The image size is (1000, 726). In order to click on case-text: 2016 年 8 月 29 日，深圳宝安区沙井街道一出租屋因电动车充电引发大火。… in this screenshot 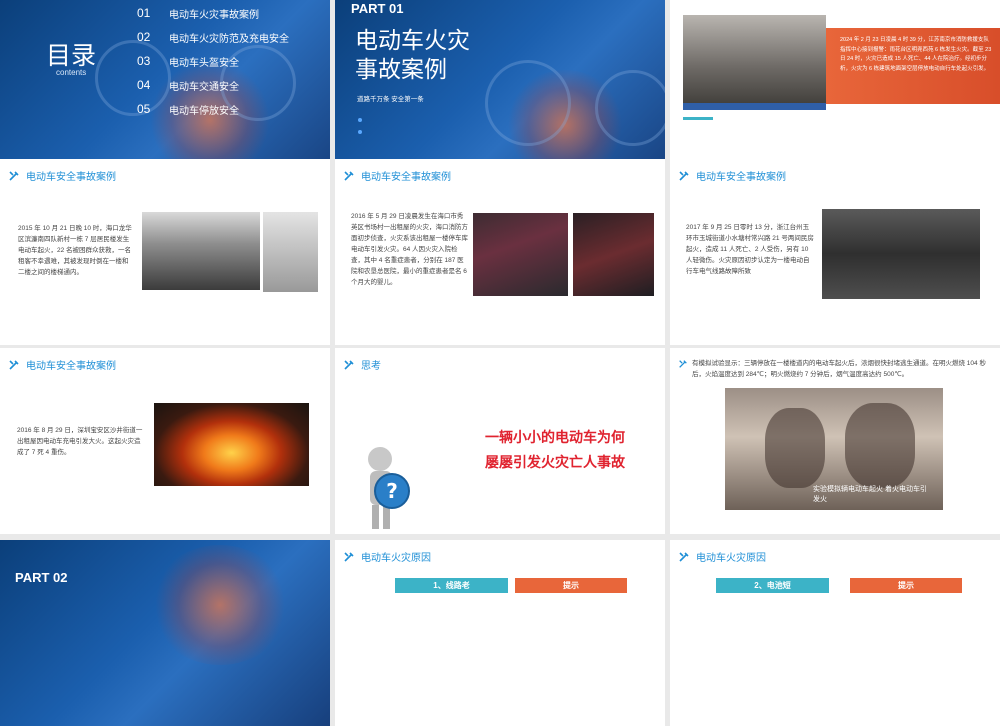, I will do `click(80, 441)`.